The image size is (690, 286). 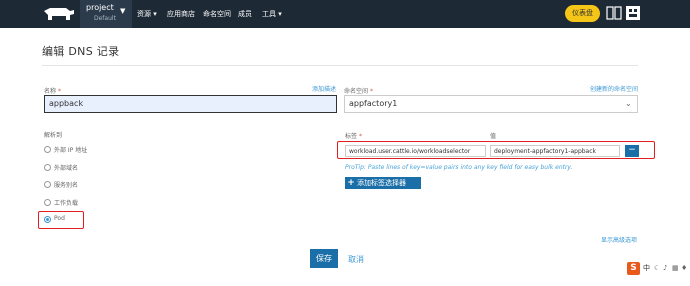 What do you see at coordinates (324, 88) in the screenshot?
I see `add-description-link: 添加描述` at bounding box center [324, 88].